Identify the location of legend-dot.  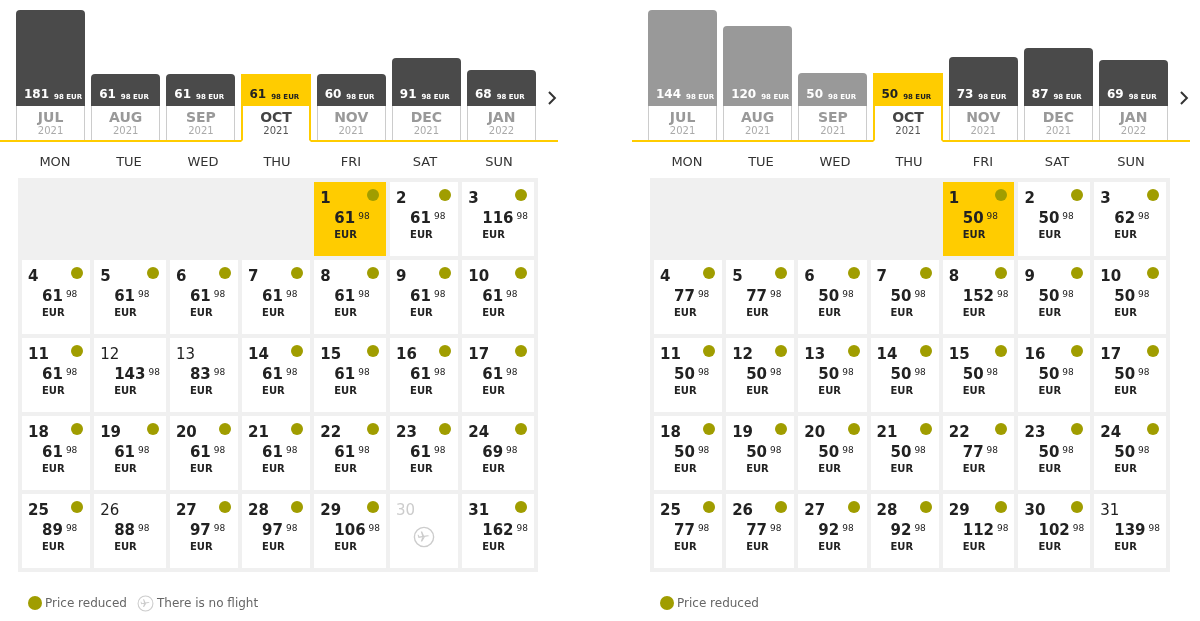
(35, 603).